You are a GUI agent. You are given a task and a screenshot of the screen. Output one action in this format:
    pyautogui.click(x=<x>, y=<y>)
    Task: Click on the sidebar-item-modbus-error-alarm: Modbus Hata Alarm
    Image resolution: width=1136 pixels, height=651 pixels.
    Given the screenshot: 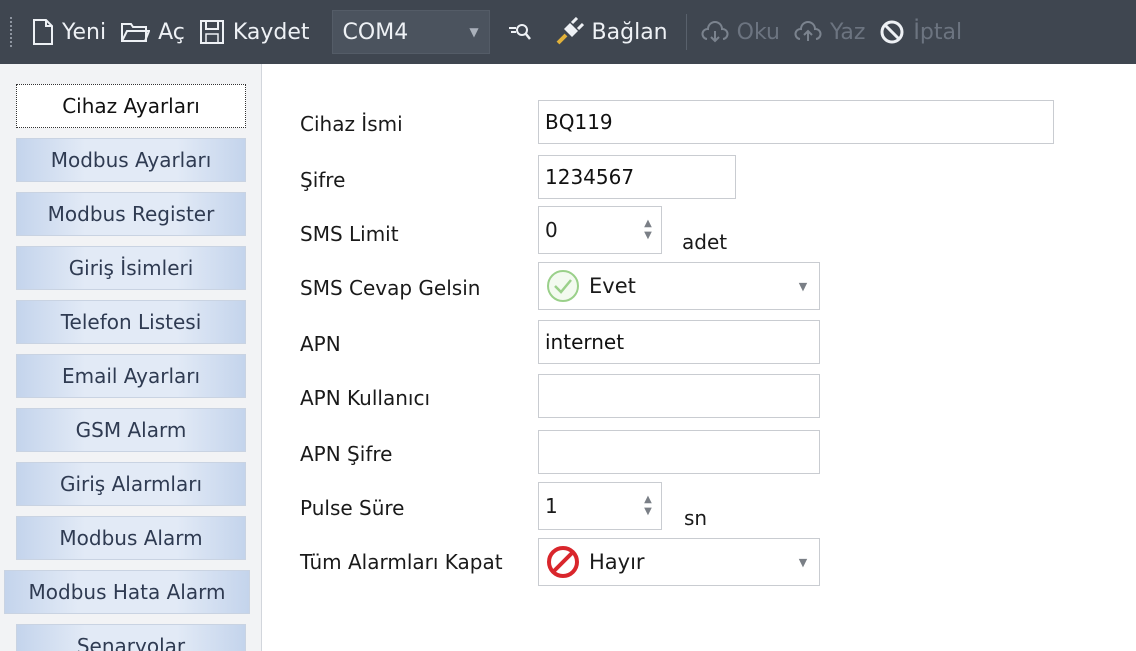 What is the action you would take?
    pyautogui.click(x=127, y=592)
    